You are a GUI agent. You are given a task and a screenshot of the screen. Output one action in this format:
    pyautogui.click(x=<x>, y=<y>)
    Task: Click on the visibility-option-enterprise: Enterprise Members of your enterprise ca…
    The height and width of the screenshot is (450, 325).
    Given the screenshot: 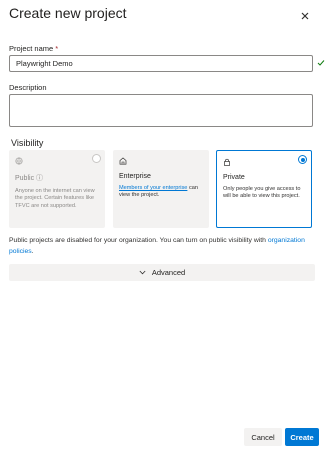 What is the action you would take?
    pyautogui.click(x=161, y=189)
    